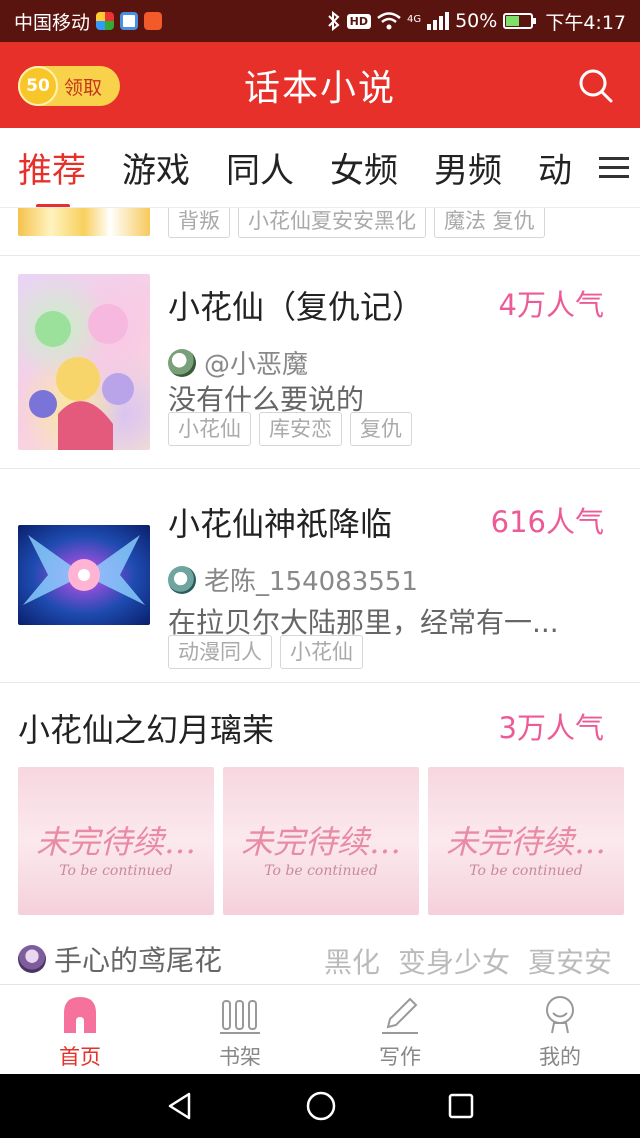  I want to click on tag: 变身少女, so click(454, 961).